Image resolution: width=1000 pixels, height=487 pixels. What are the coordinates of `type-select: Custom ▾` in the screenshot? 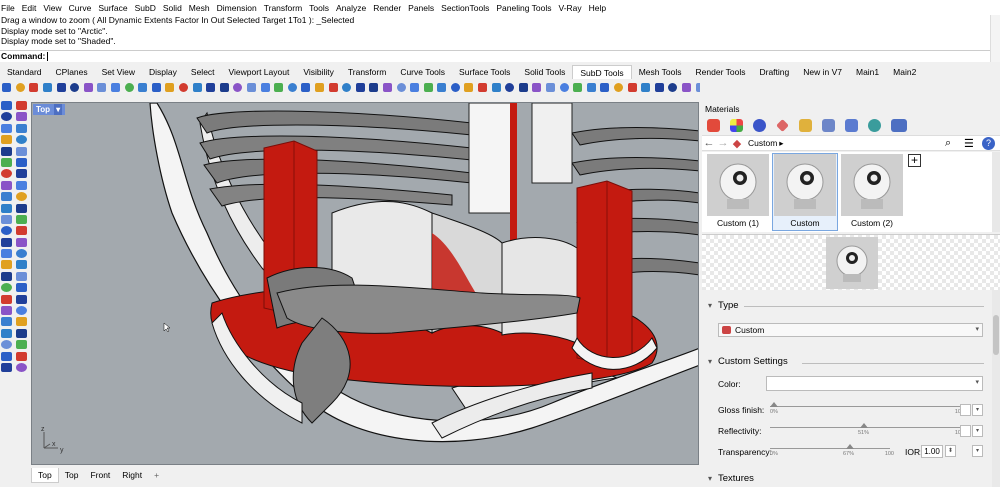 It's located at (850, 330).